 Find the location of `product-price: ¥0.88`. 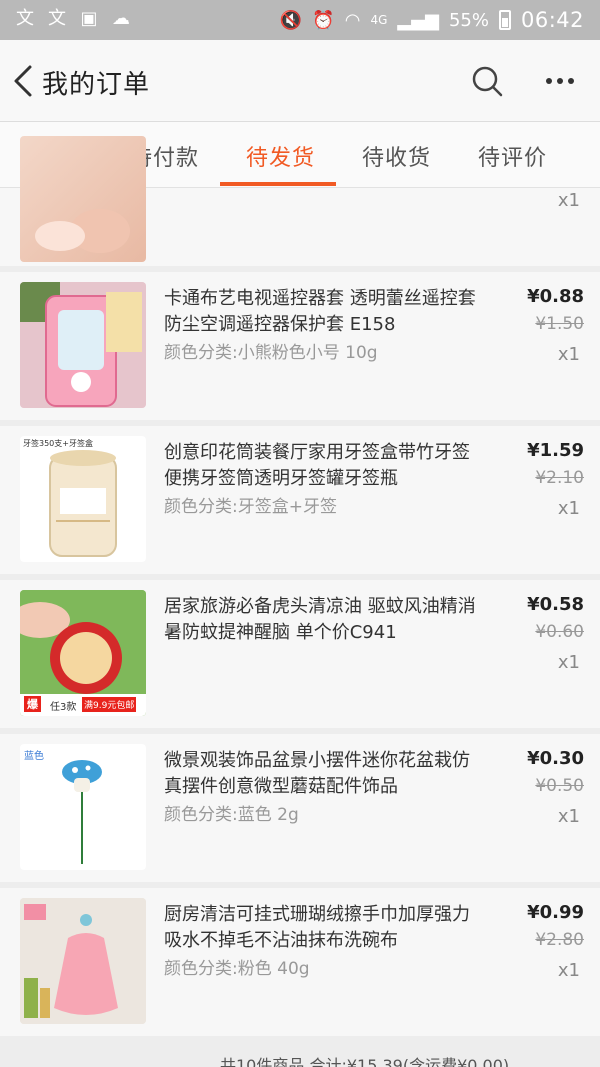

product-price: ¥0.88 is located at coordinates (555, 296).